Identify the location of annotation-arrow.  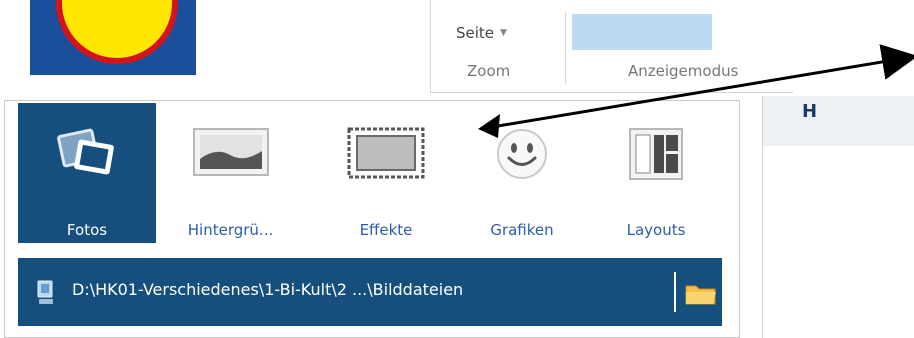
(696, 91).